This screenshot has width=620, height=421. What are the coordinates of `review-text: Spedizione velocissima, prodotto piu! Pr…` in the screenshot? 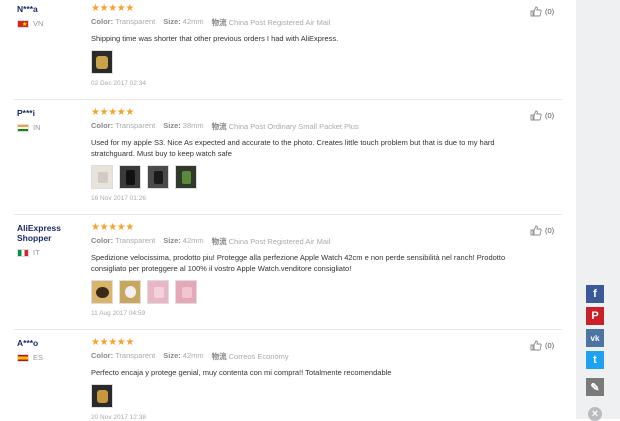 It's located at (298, 263).